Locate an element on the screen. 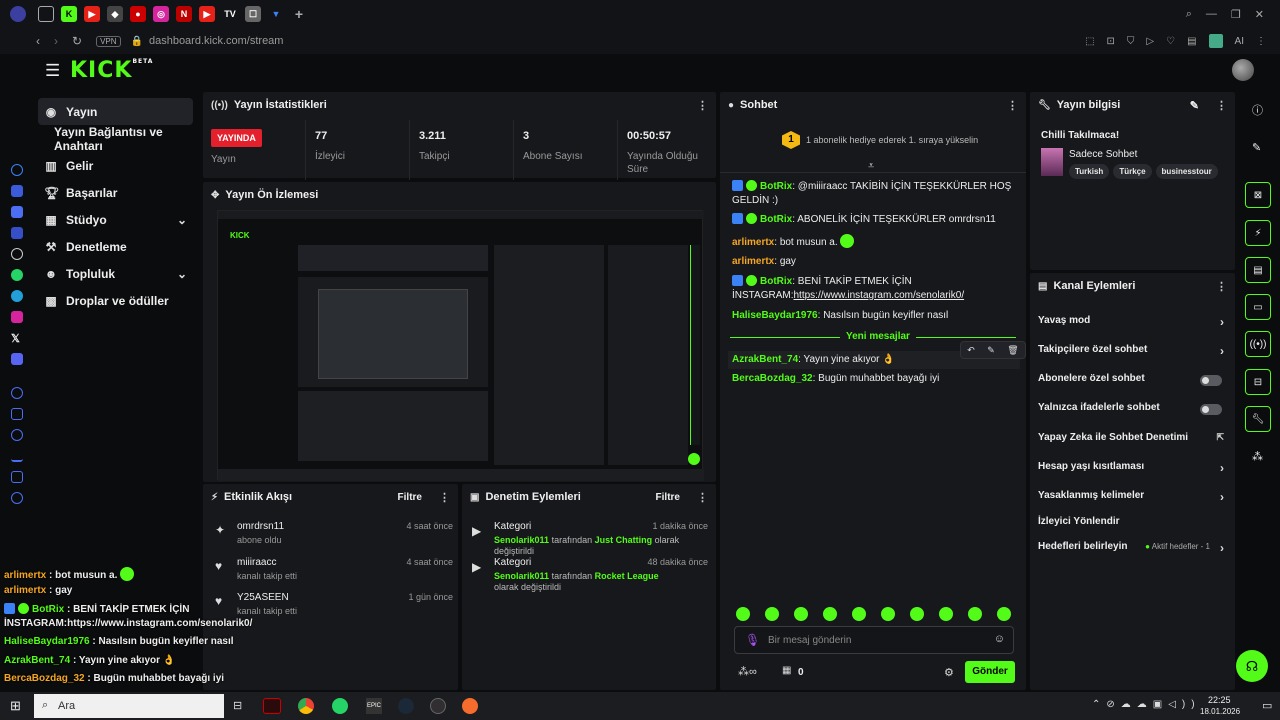  tab-icon: ◆ is located at coordinates (115, 14).